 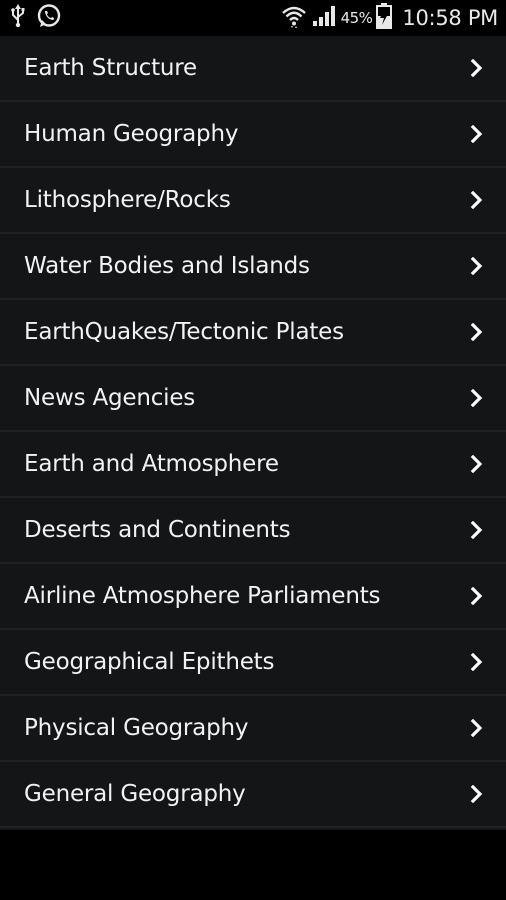 I want to click on list-item-geographical-epithets: Geographical Epithets, so click(x=253, y=663).